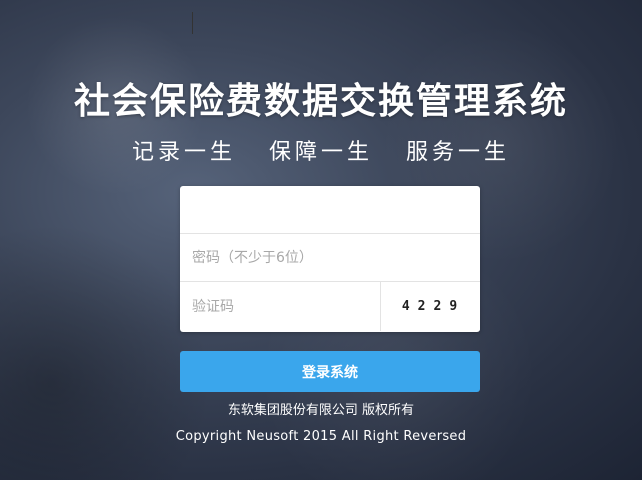  What do you see at coordinates (320, 101) in the screenshot?
I see `page-title: 社会保险费数据交换管理系统` at bounding box center [320, 101].